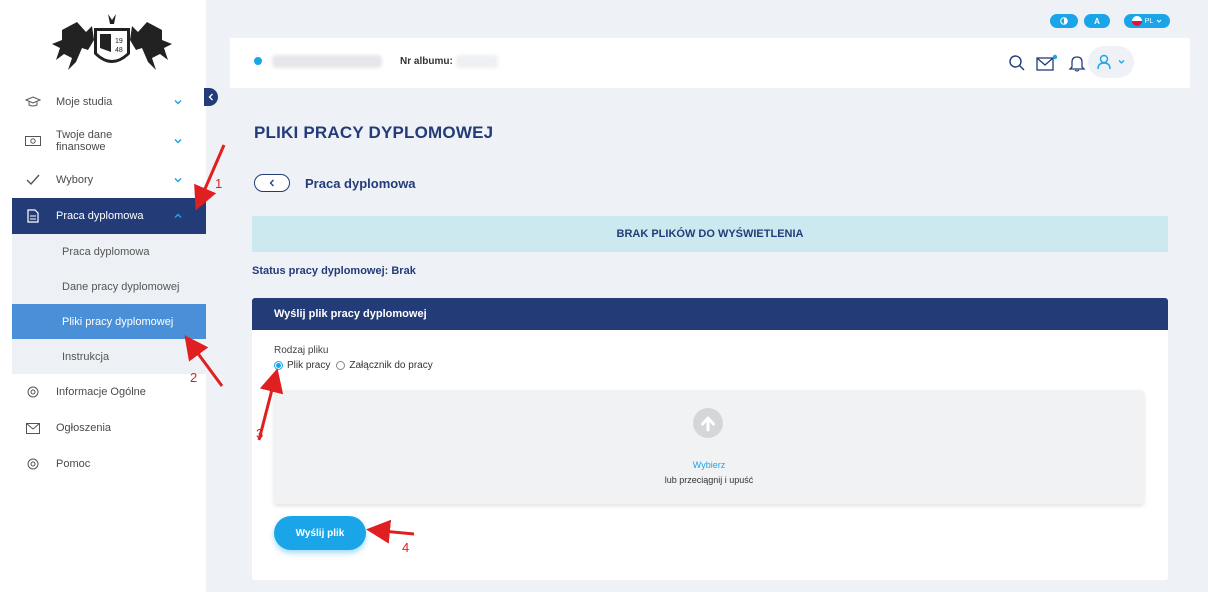  What do you see at coordinates (100, 216) in the screenshot?
I see `sidebar-item-label: Praca dyplomowa` at bounding box center [100, 216].